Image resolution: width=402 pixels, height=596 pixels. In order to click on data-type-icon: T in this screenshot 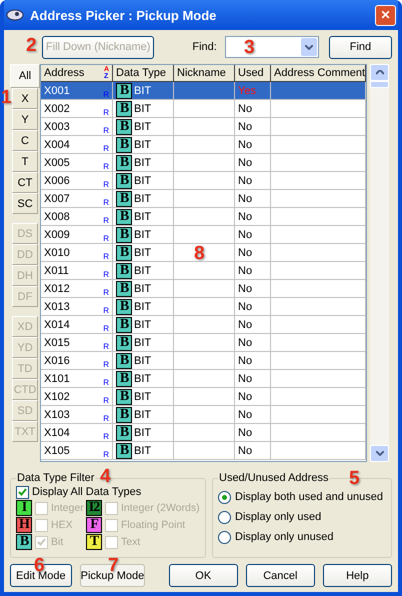, I will do `click(94, 542)`.